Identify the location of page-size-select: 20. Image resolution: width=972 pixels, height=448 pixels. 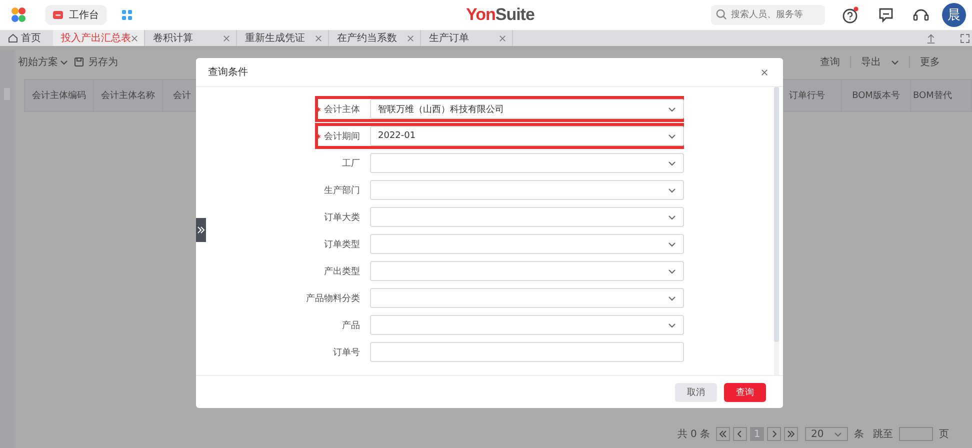
(826, 434).